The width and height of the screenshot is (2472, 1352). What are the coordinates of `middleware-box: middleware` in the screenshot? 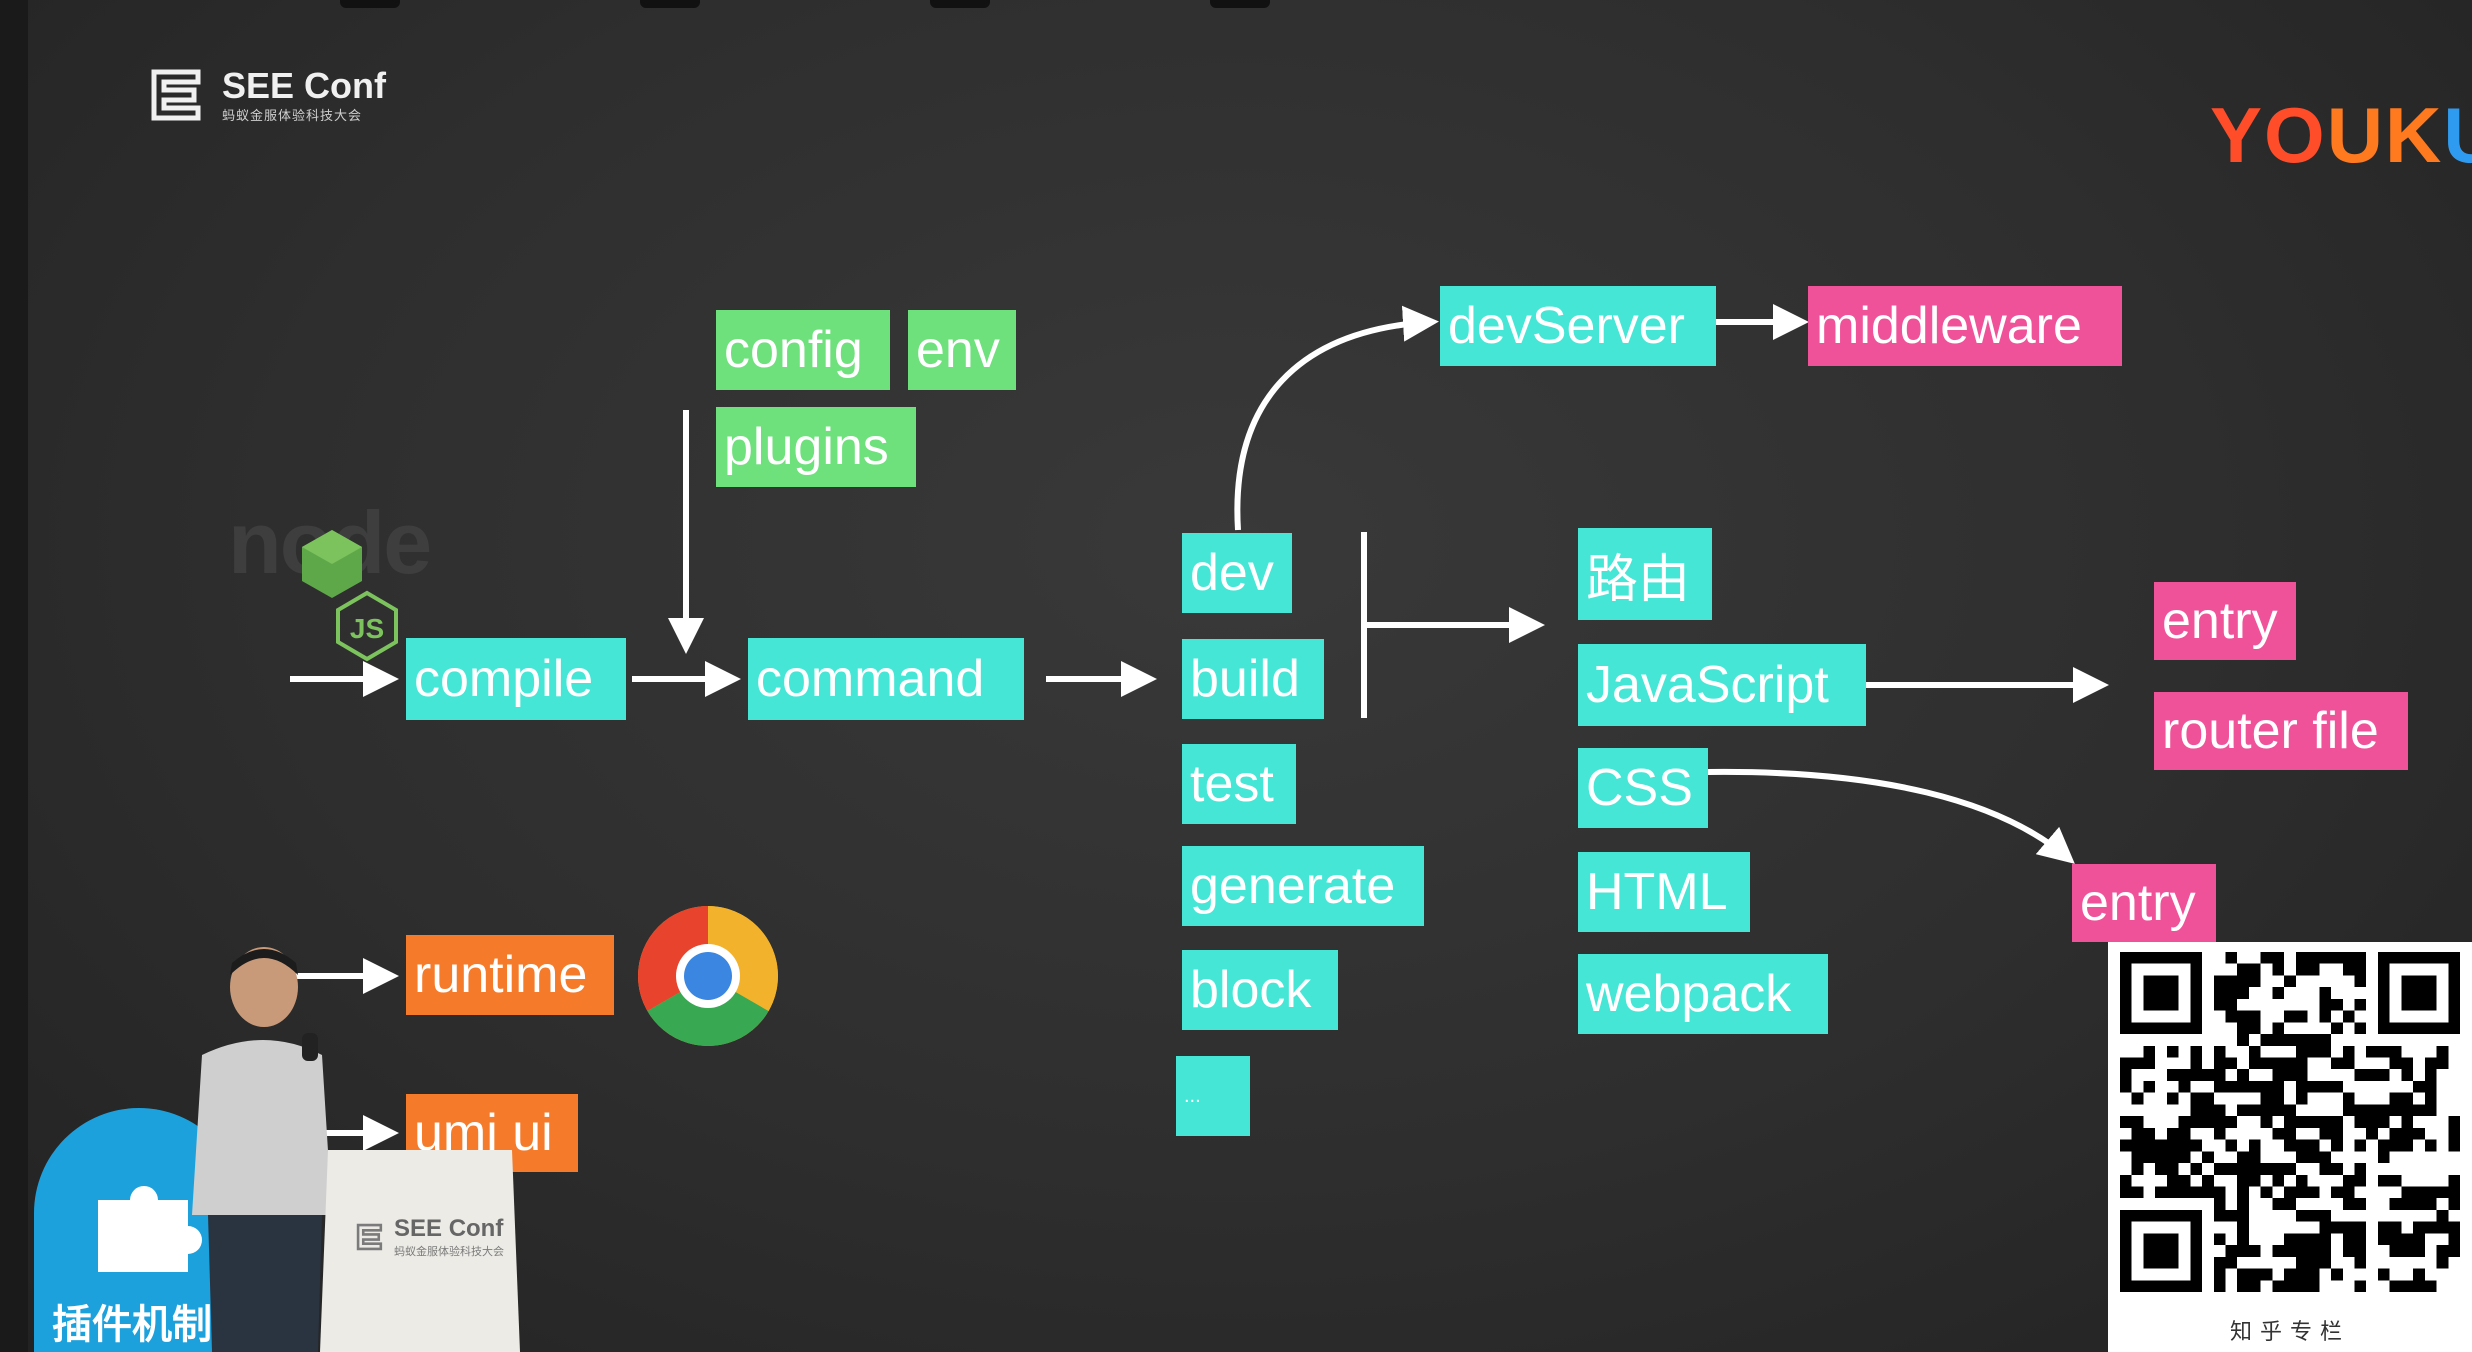 It's located at (1965, 326).